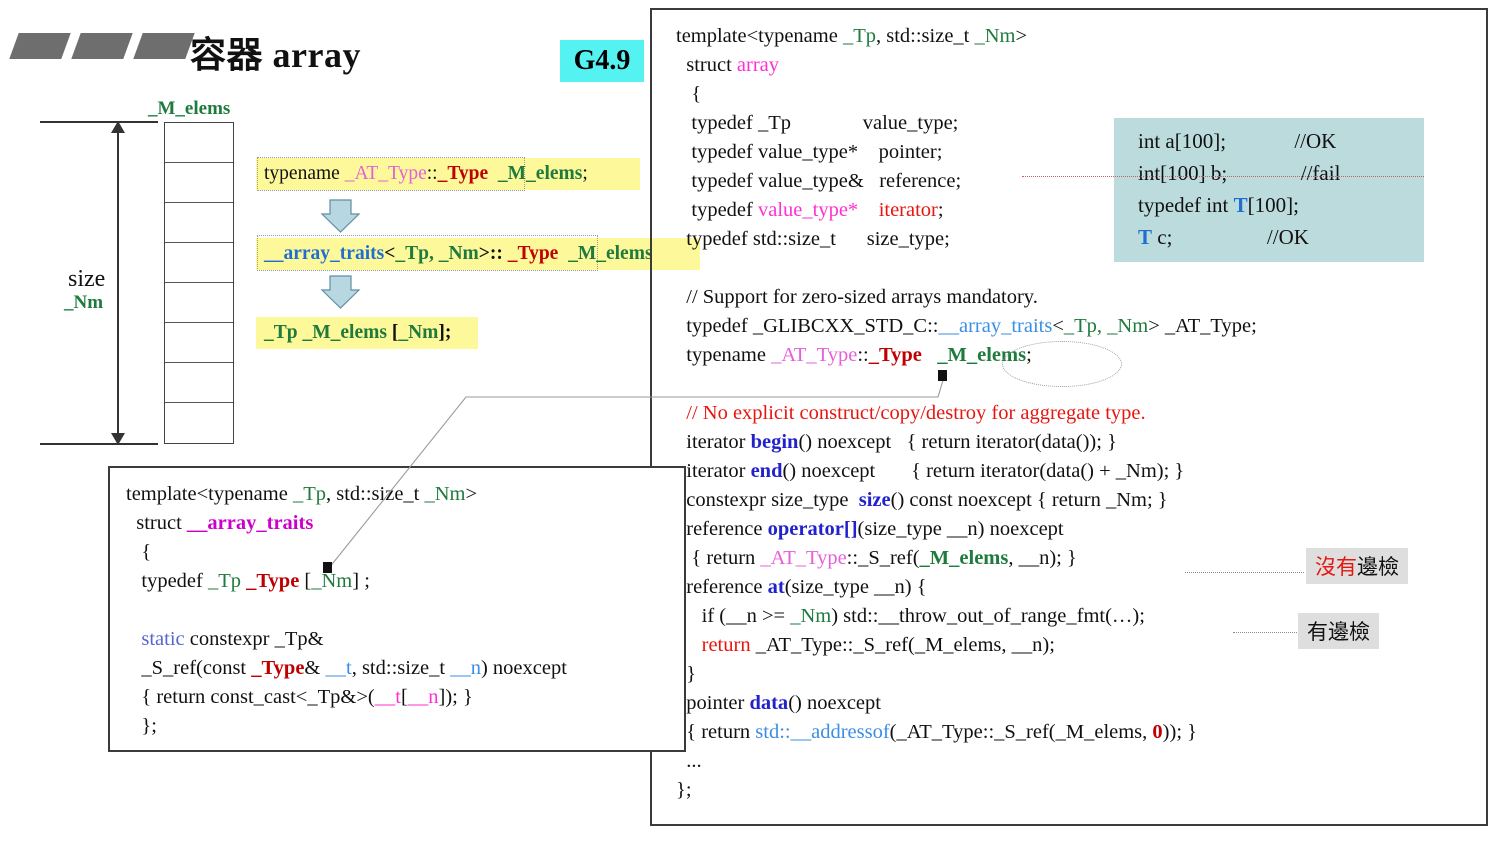 This screenshot has width=1496, height=850. What do you see at coordinates (908, 210) in the screenshot?
I see `code-run: iterator` at bounding box center [908, 210].